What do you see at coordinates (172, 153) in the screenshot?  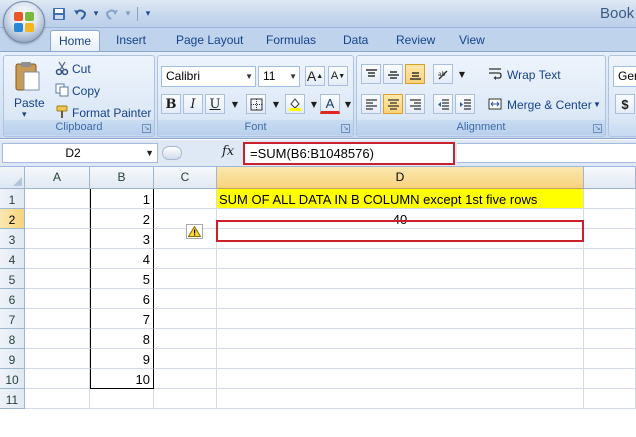 I see `resize-handle` at bounding box center [172, 153].